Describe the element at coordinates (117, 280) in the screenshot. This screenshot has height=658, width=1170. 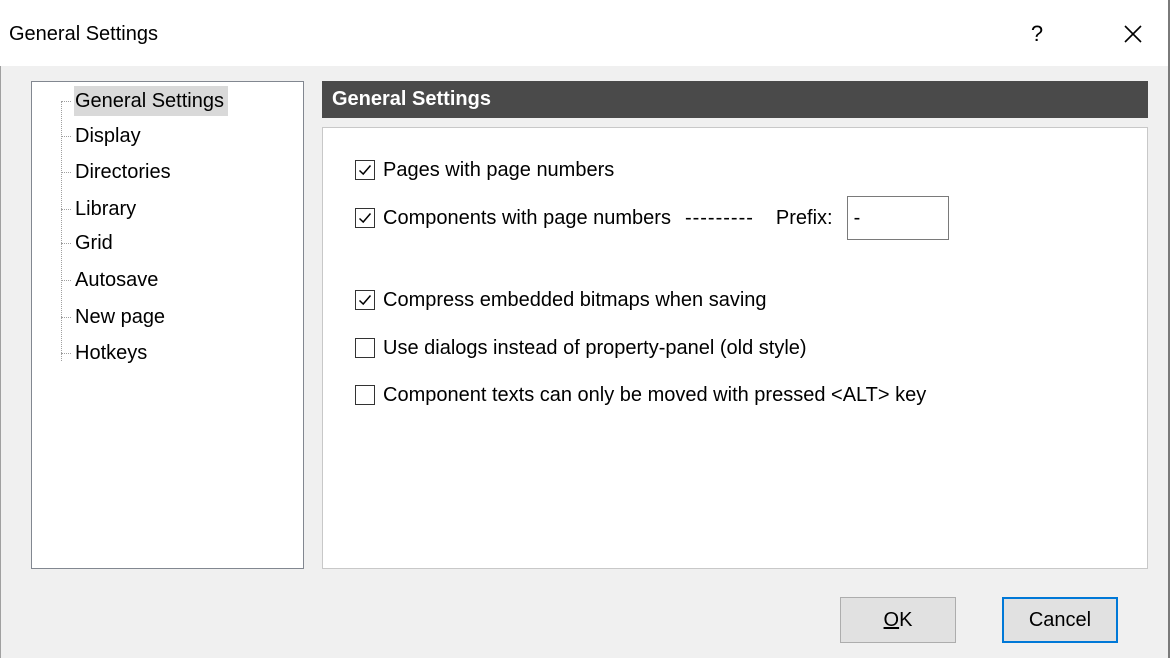
I see `tree-item-label: Autosave` at that location.